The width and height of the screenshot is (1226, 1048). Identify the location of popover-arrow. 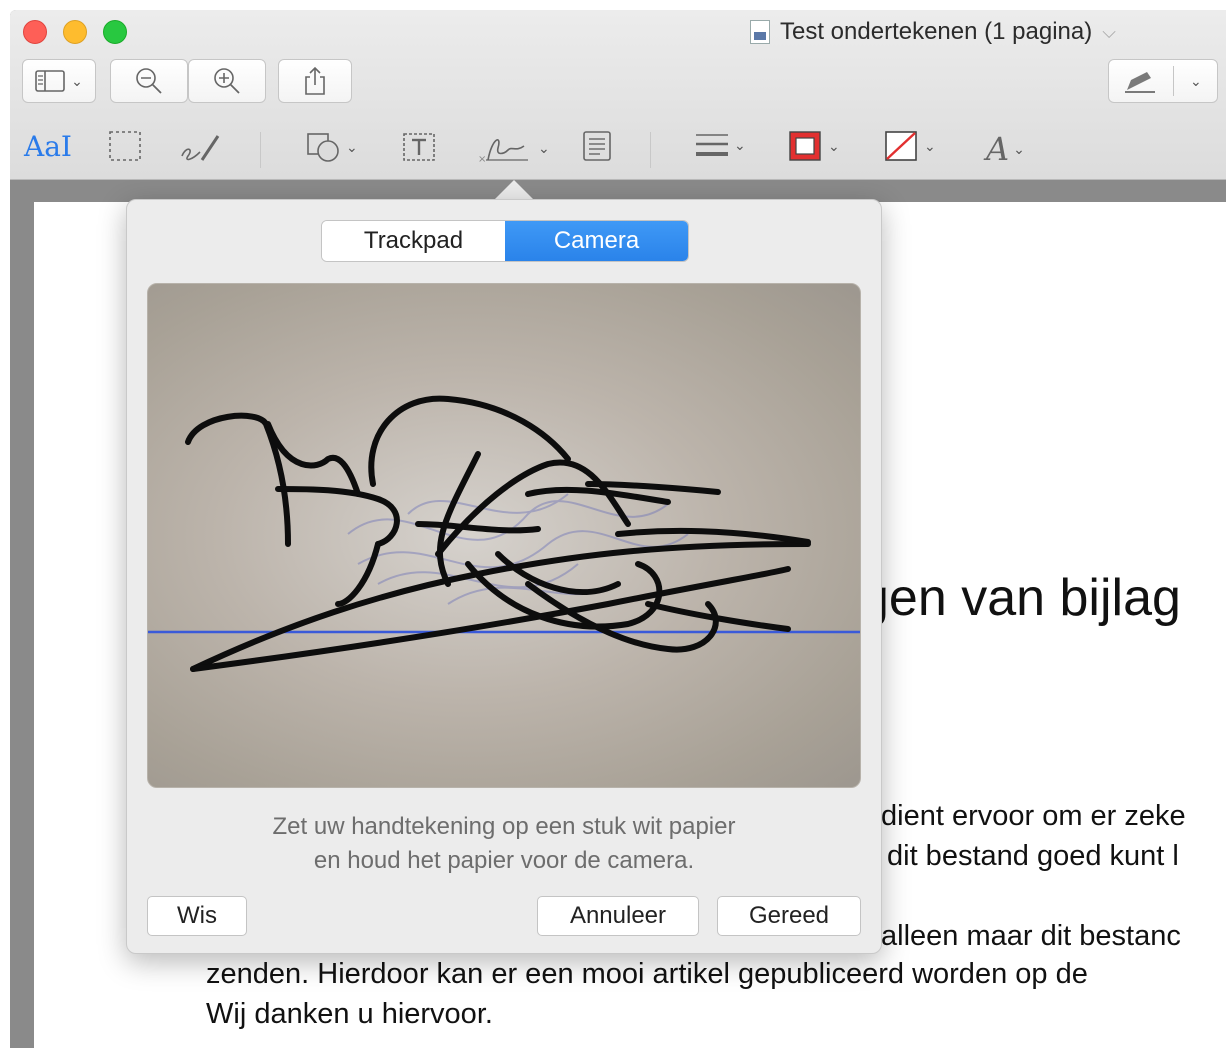
(514, 190).